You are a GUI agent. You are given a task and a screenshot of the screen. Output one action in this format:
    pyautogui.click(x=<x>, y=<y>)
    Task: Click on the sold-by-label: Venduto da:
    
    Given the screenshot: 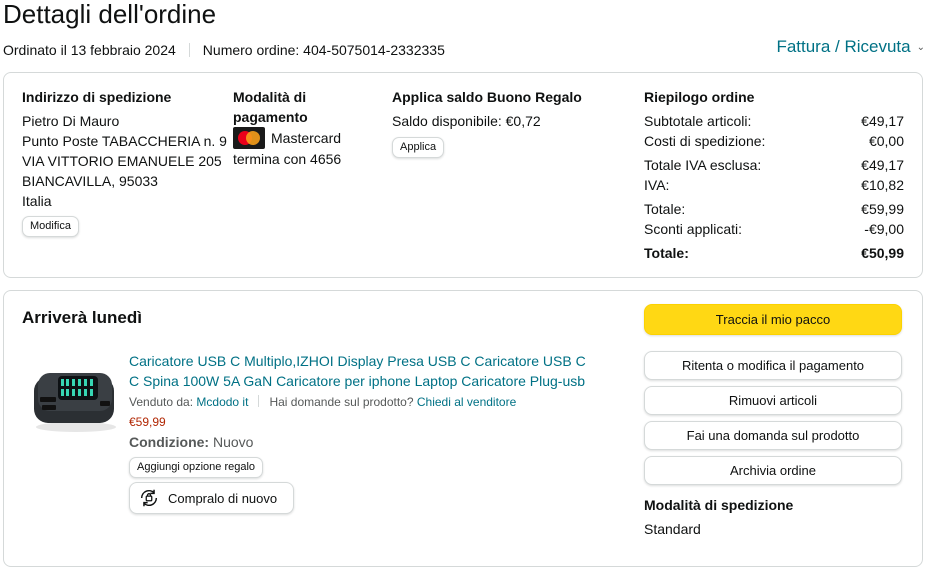 What is the action you would take?
    pyautogui.click(x=161, y=402)
    